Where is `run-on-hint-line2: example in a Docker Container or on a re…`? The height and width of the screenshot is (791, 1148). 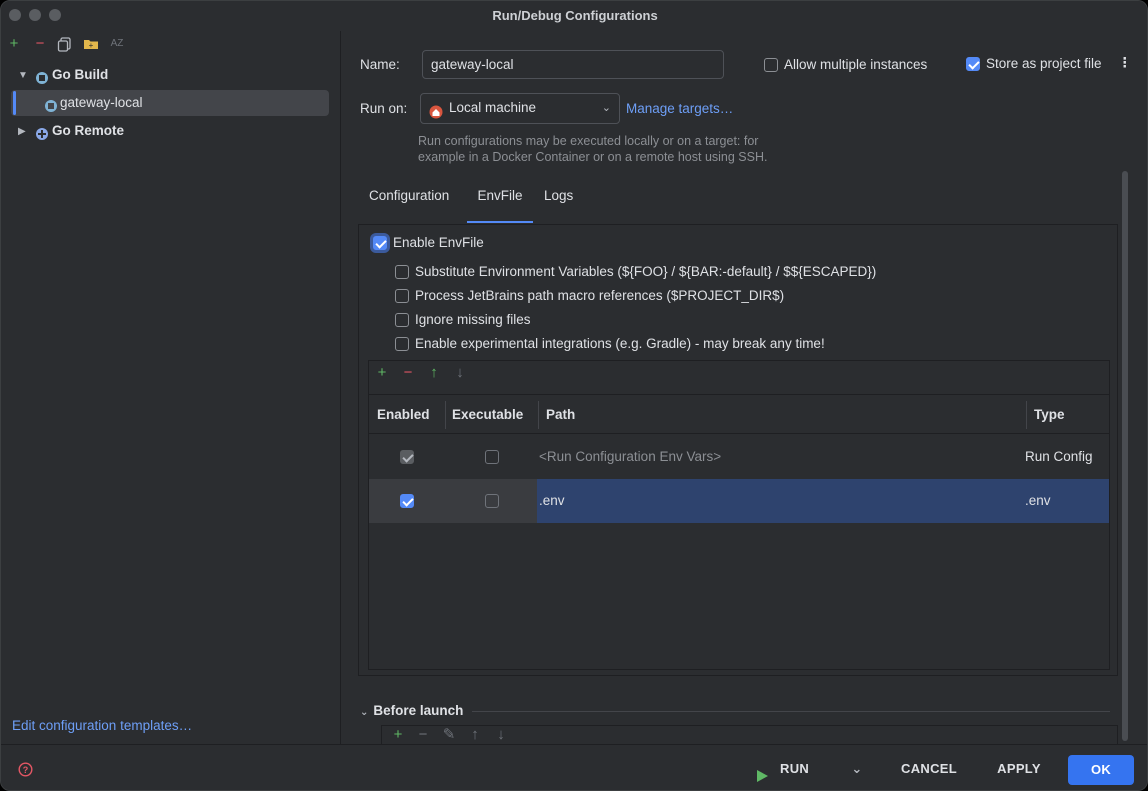 run-on-hint-line2: example in a Docker Container or on a re… is located at coordinates (593, 157).